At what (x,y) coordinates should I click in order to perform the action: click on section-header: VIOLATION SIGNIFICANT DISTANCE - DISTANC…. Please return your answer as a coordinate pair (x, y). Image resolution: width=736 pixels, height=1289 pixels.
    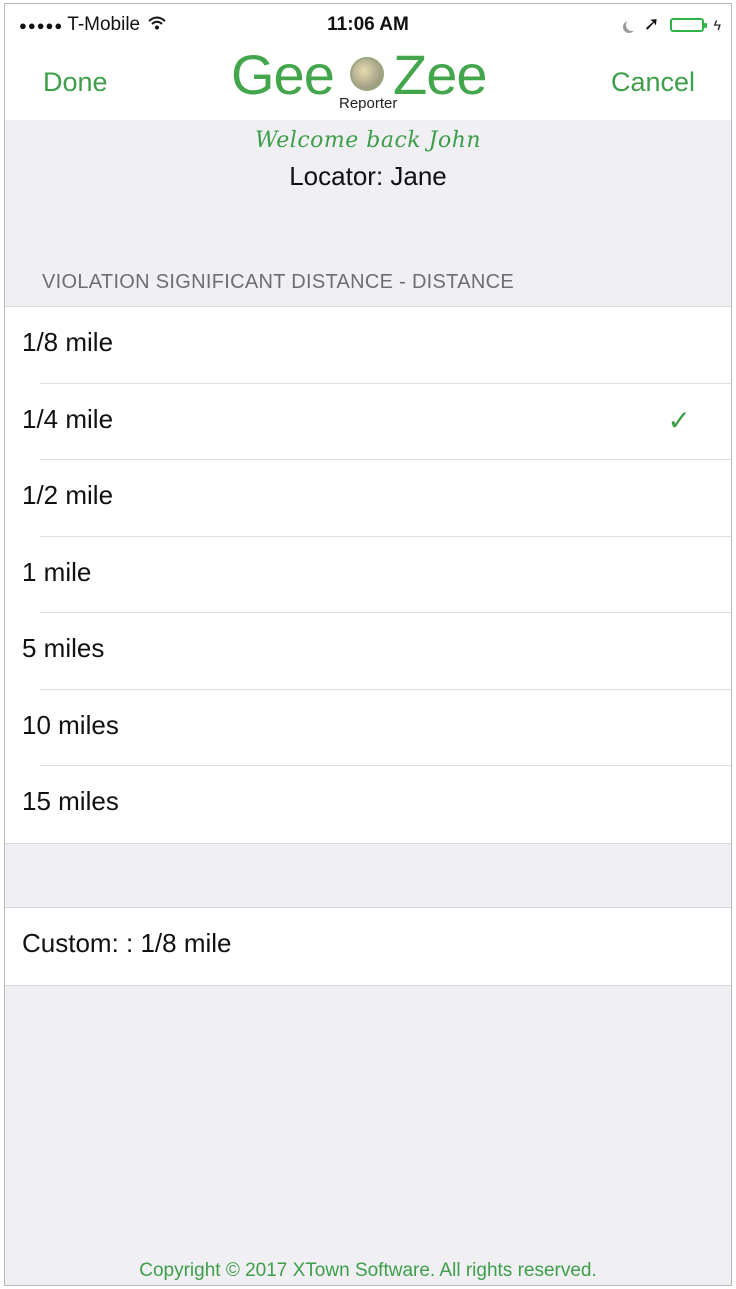
    Looking at the image, I should click on (278, 282).